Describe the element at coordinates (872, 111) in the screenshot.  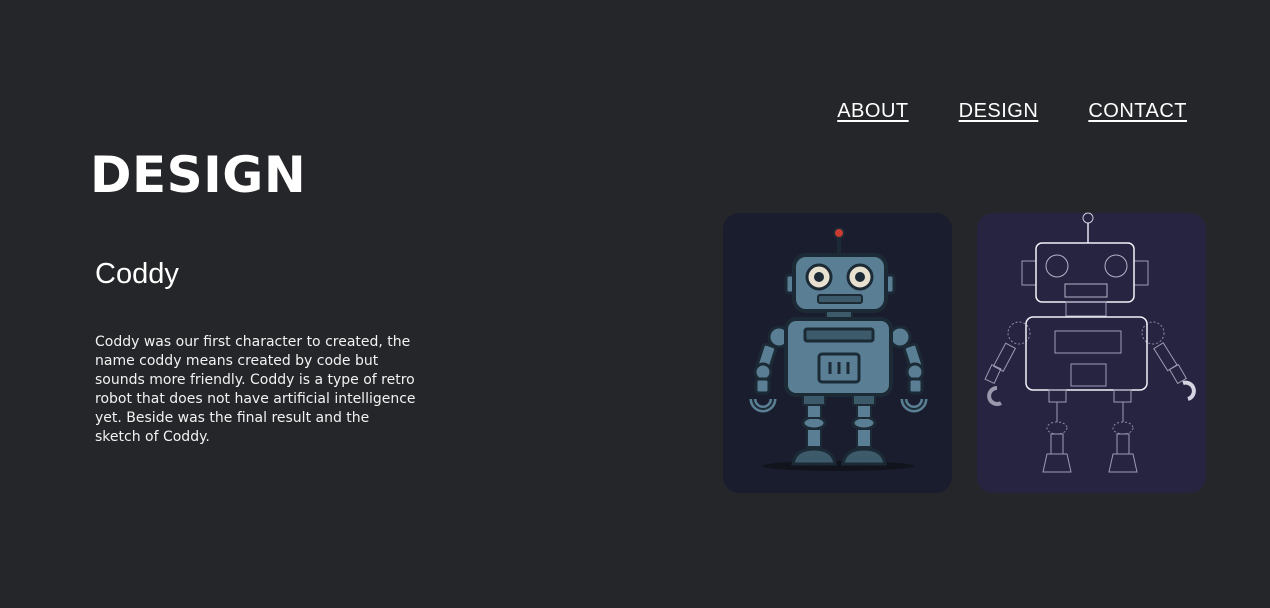
I see `nav-link-about: ABOUT` at that location.